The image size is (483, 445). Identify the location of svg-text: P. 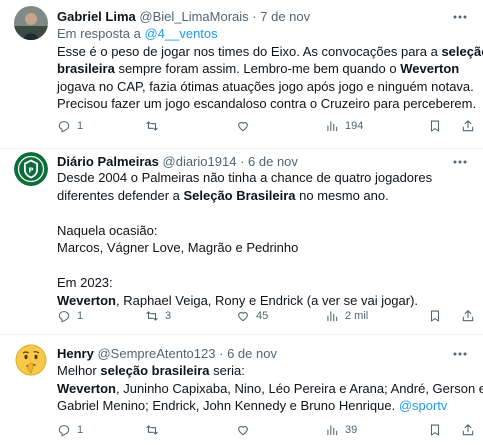
(30, 171).